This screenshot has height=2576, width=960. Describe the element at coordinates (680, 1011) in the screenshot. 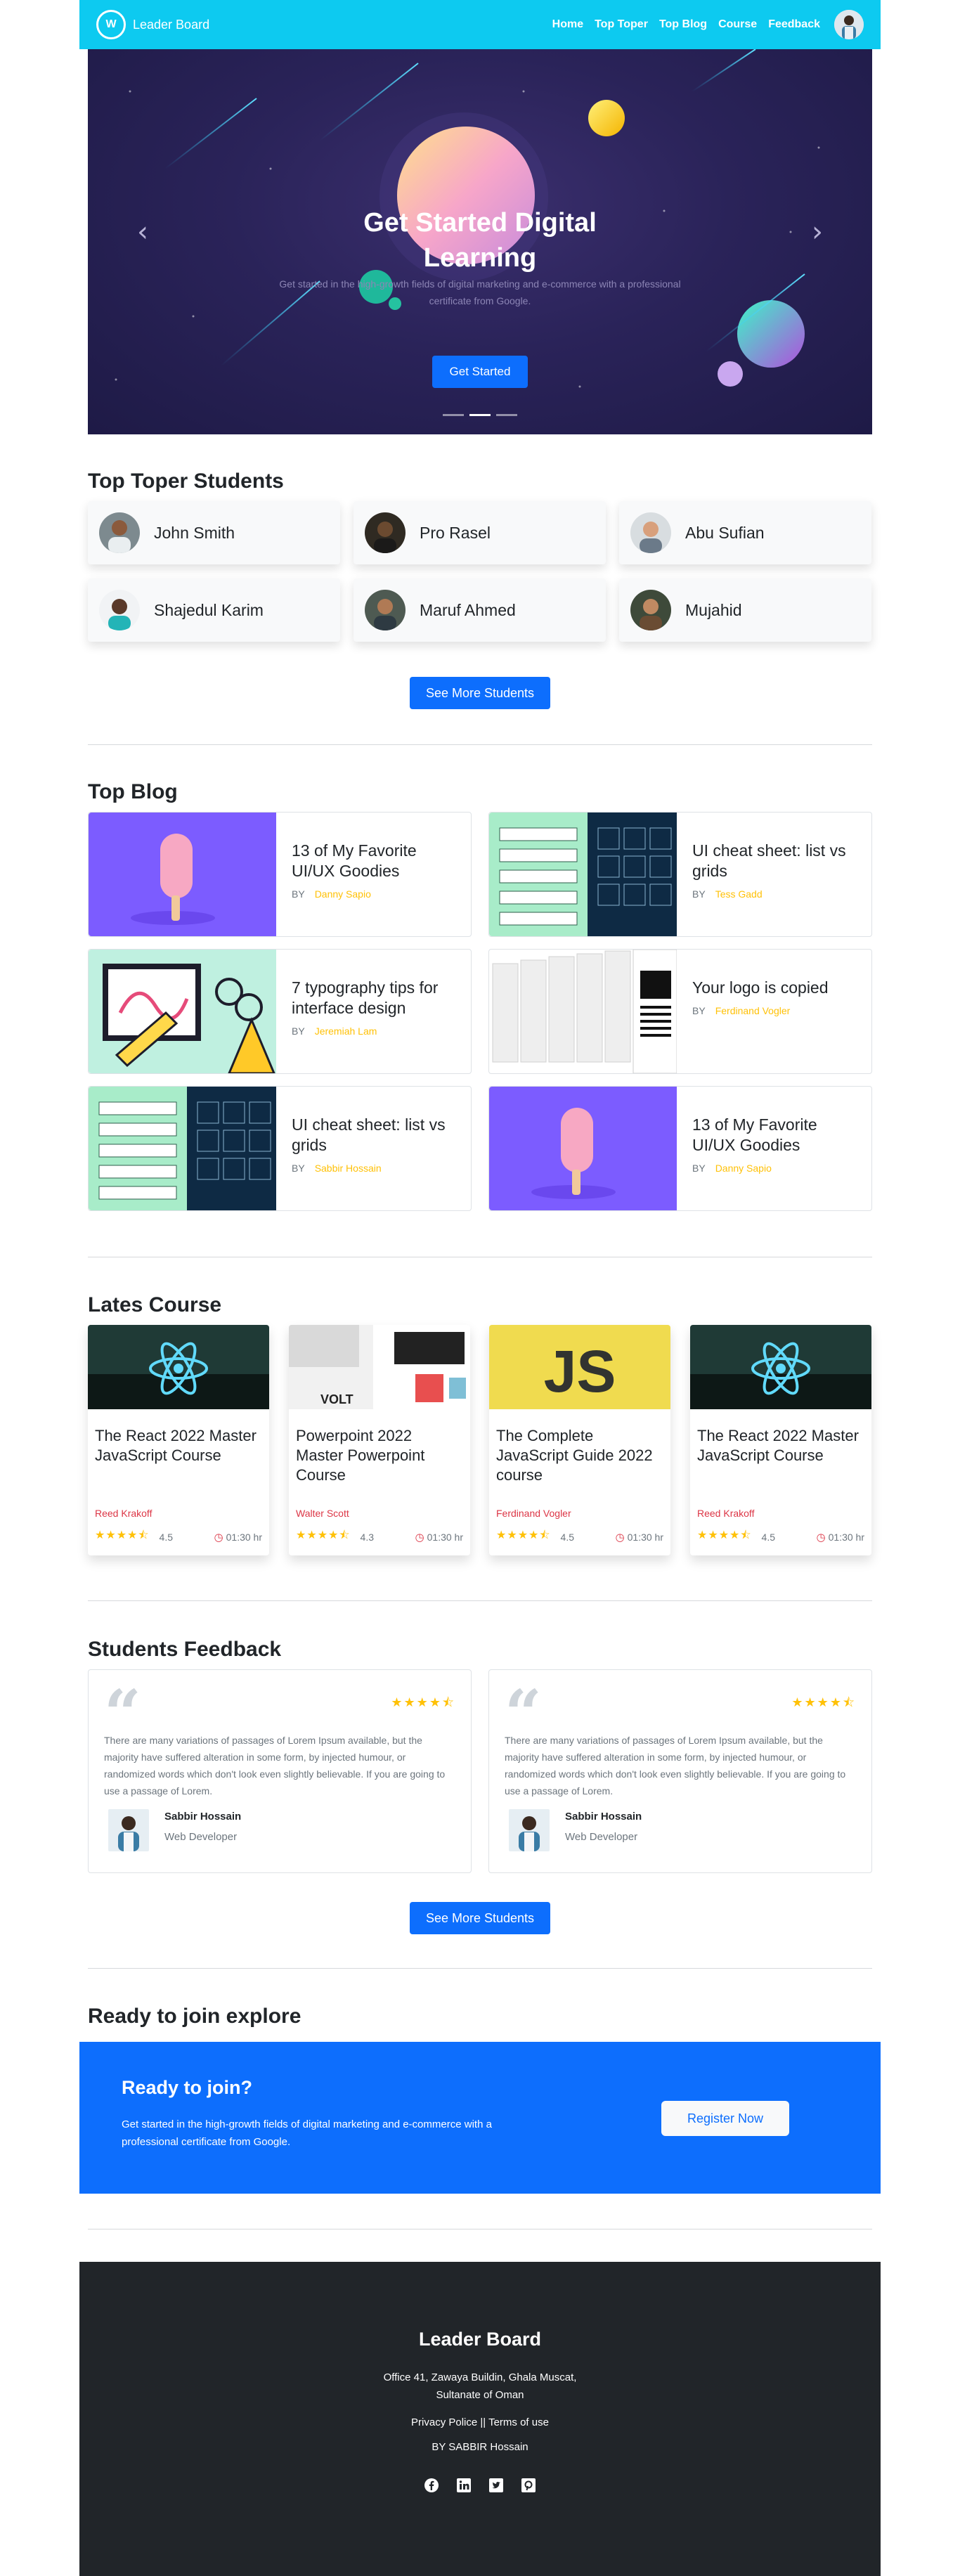

I see `blog-card: Your logo is copied BY Ferdinand Vogler` at that location.